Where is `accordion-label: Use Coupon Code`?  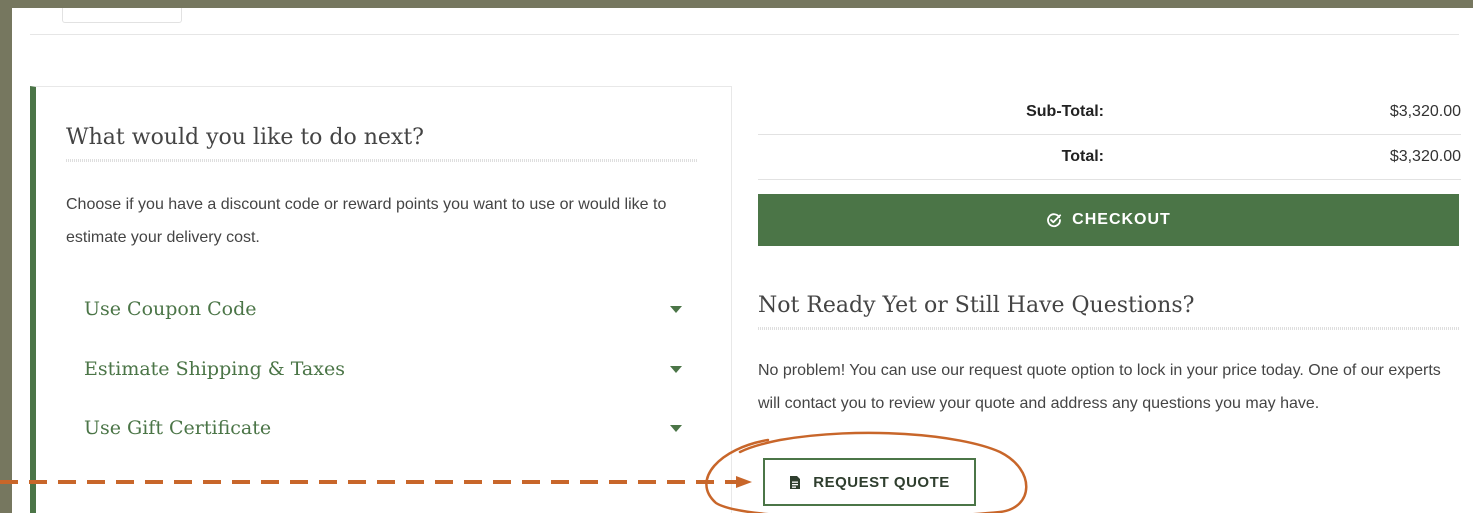
accordion-label: Use Coupon Code is located at coordinates (170, 309).